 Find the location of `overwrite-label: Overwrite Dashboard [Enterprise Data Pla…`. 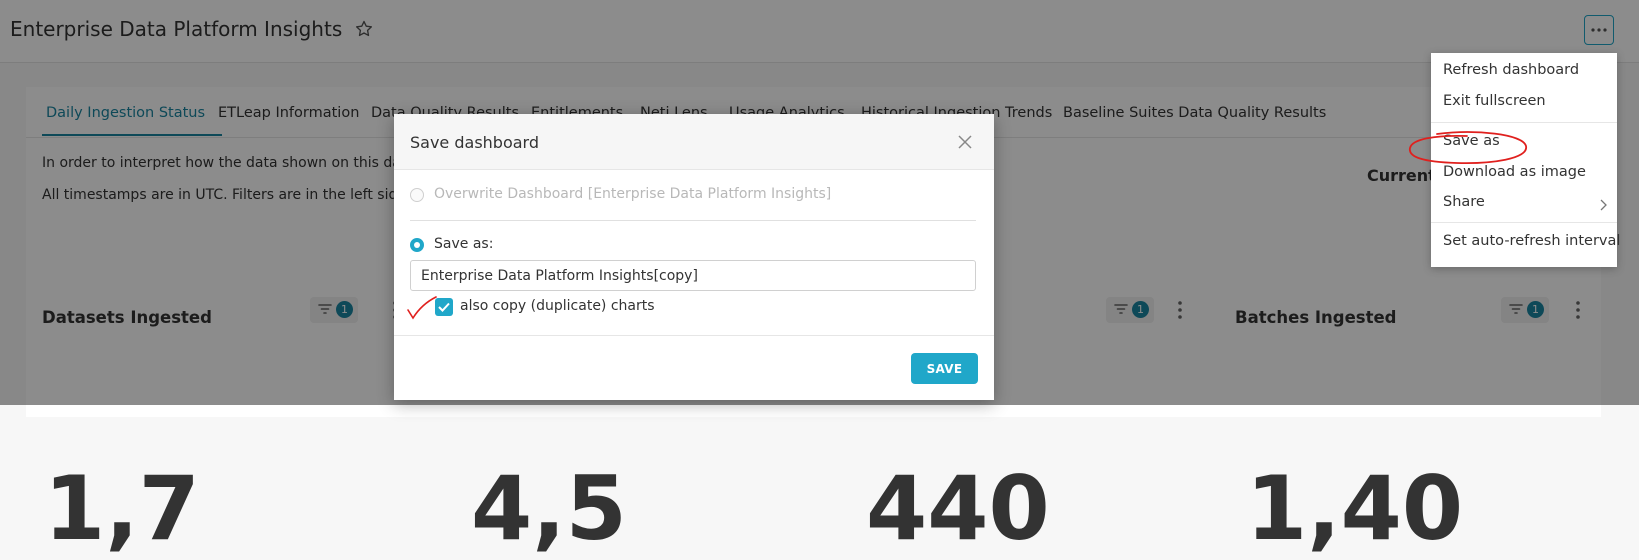

overwrite-label: Overwrite Dashboard [Enterprise Data Pla… is located at coordinates (633, 194).